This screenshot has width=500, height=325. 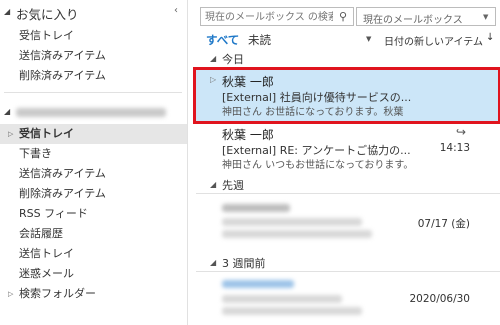 What do you see at coordinates (244, 263) in the screenshot?
I see `group-label: 3 週間前` at bounding box center [244, 263].